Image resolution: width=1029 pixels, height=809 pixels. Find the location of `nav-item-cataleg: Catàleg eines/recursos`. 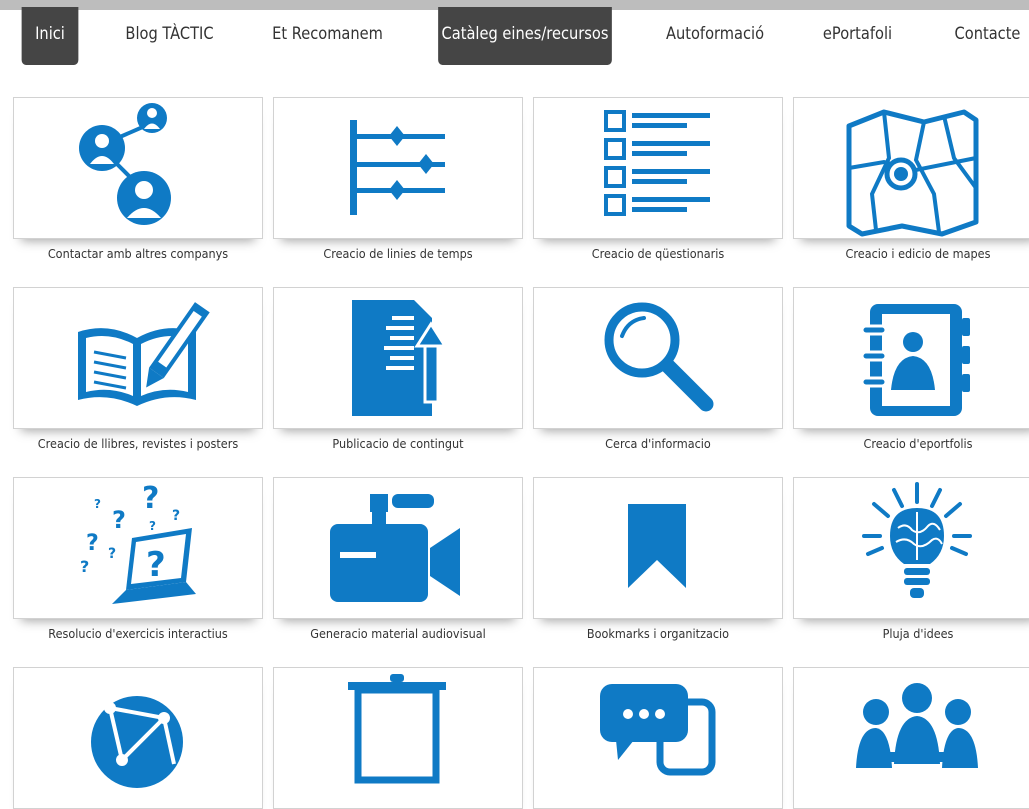

nav-item-cataleg: Catàleg eines/recursos is located at coordinates (525, 36).